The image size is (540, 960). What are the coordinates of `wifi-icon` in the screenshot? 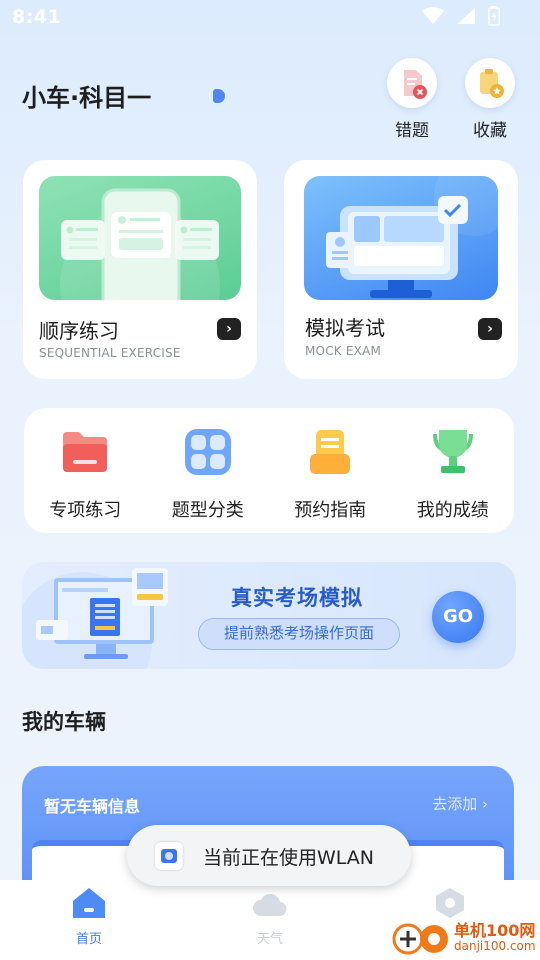 It's located at (433, 15).